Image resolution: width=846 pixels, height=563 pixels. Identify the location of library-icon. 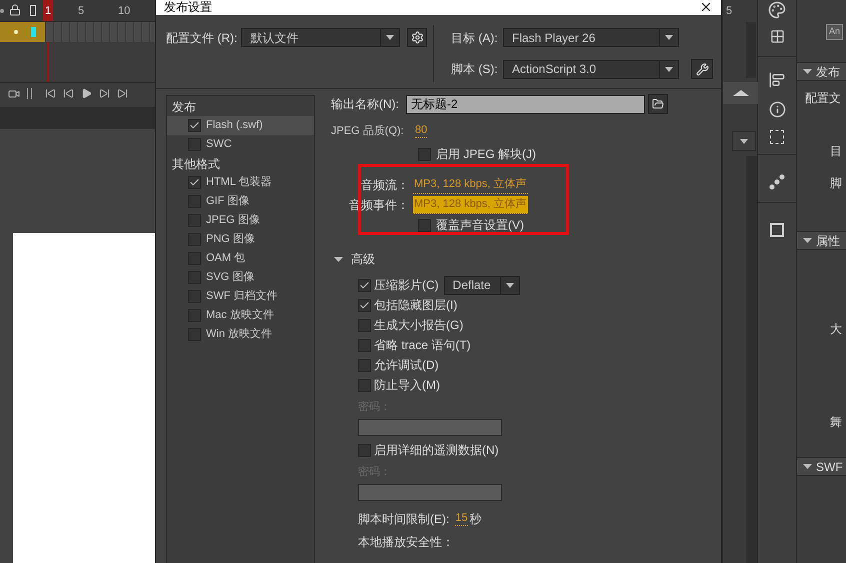
(777, 230).